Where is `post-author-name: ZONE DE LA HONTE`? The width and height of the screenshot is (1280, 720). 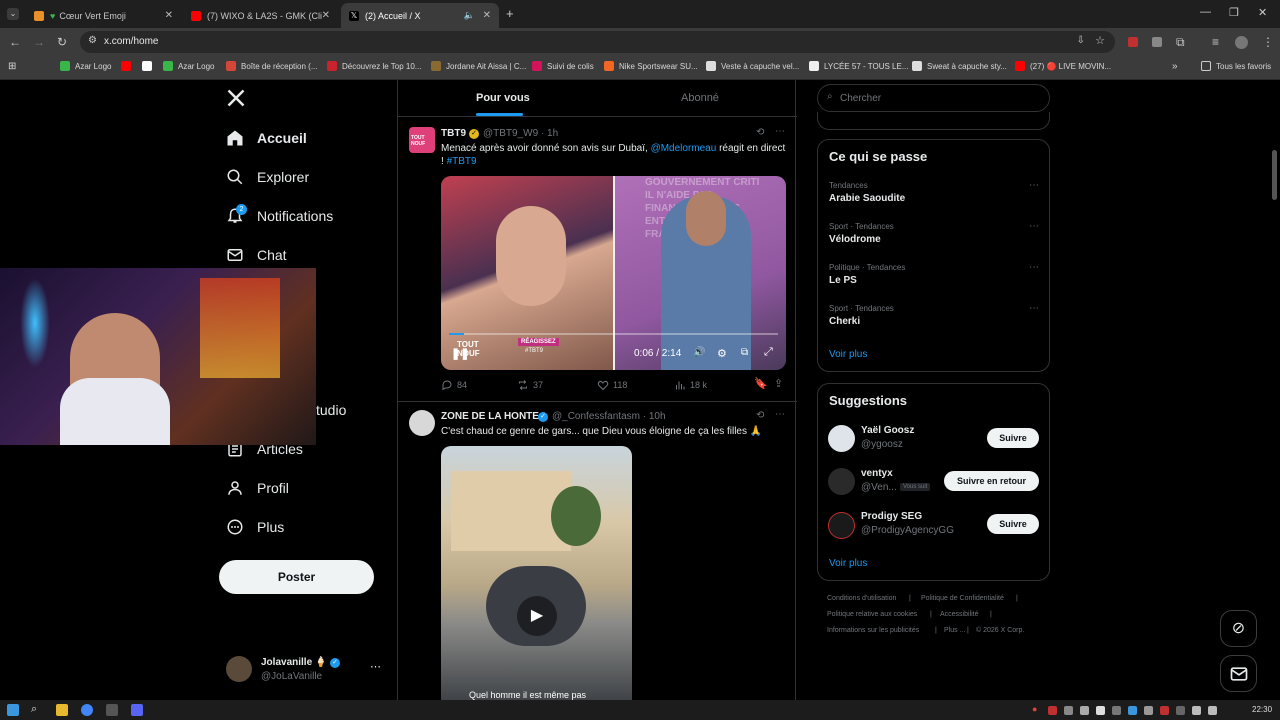
post-author-name: ZONE DE LA HONTE is located at coordinates (490, 416).